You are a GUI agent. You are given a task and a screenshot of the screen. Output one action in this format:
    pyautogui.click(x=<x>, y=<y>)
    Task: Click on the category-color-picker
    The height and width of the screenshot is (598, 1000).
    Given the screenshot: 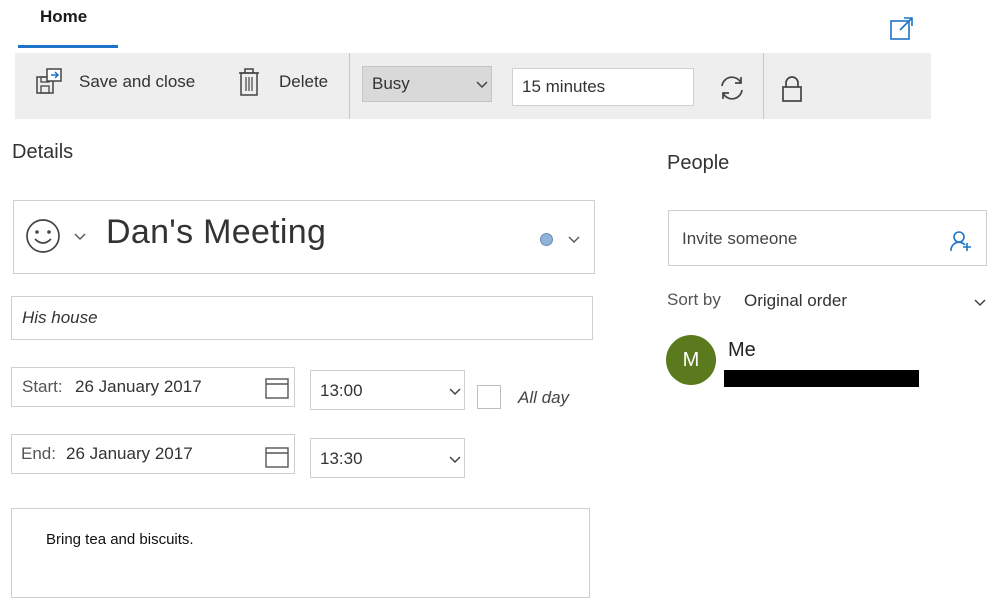 What is the action you would take?
    pyautogui.click(x=562, y=241)
    